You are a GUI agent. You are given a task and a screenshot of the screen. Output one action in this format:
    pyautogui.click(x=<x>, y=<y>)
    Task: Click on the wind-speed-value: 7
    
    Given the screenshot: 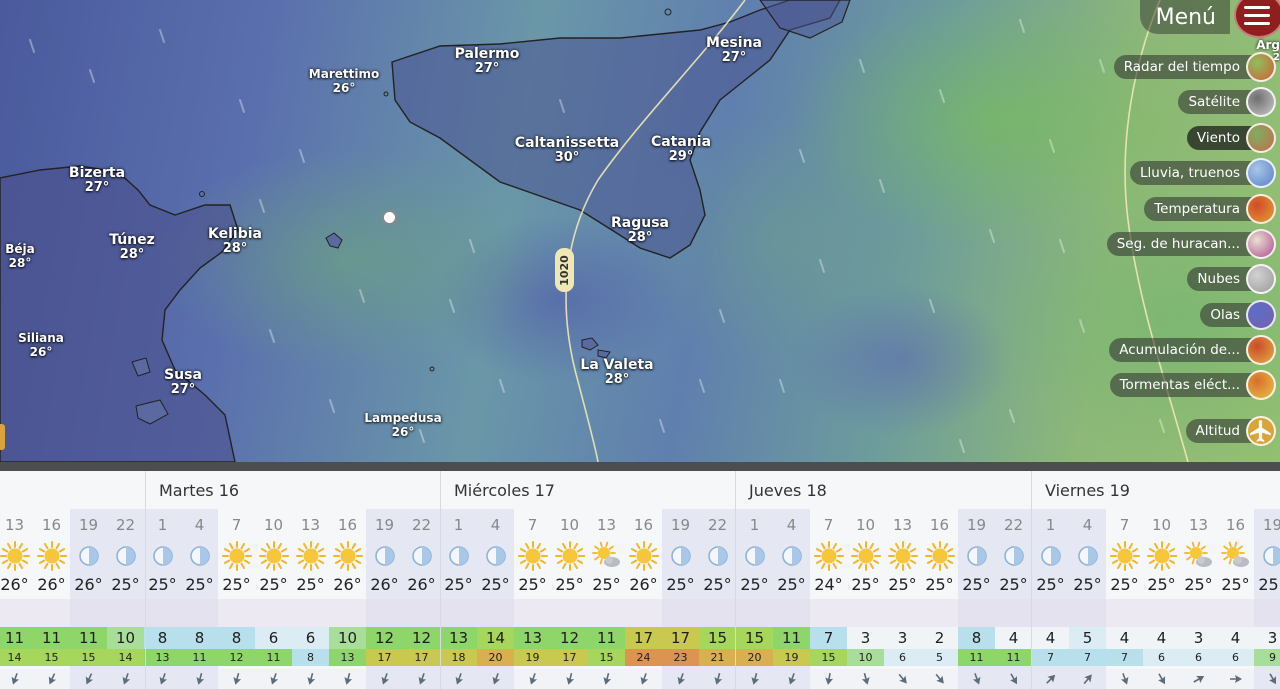 What is the action you would take?
    pyautogui.click(x=828, y=638)
    